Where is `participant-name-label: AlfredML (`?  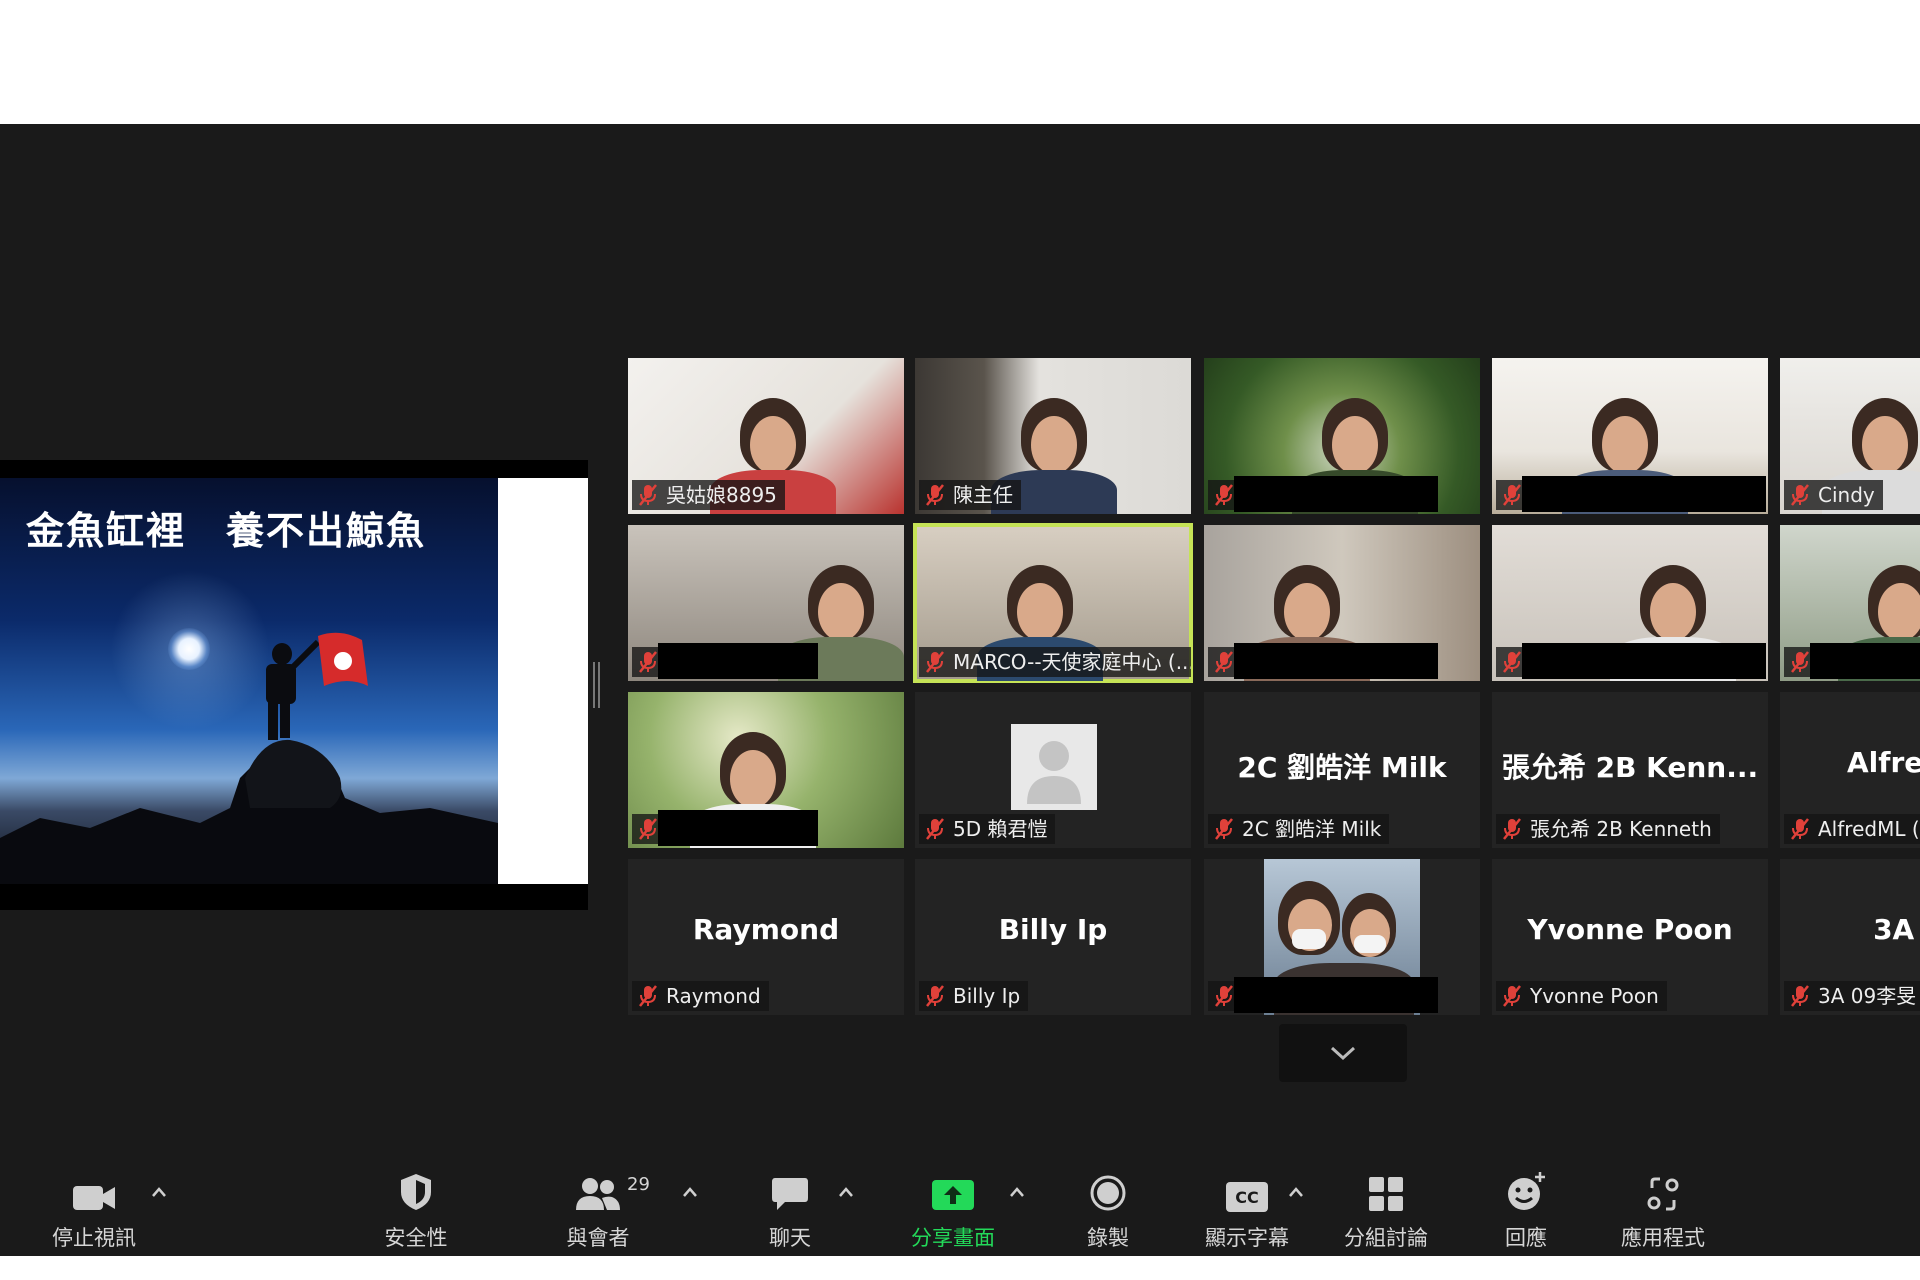 participant-name-label: AlfredML ( is located at coordinates (1852, 829).